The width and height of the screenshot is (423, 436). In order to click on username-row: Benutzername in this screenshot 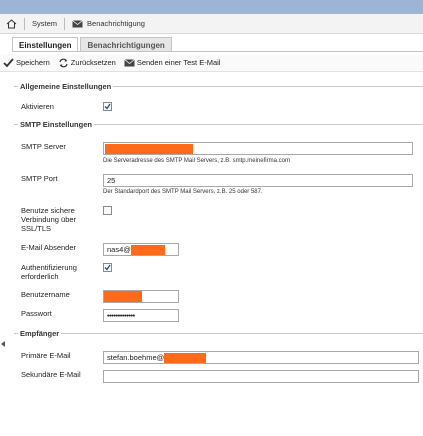, I will do `click(100, 296)`.